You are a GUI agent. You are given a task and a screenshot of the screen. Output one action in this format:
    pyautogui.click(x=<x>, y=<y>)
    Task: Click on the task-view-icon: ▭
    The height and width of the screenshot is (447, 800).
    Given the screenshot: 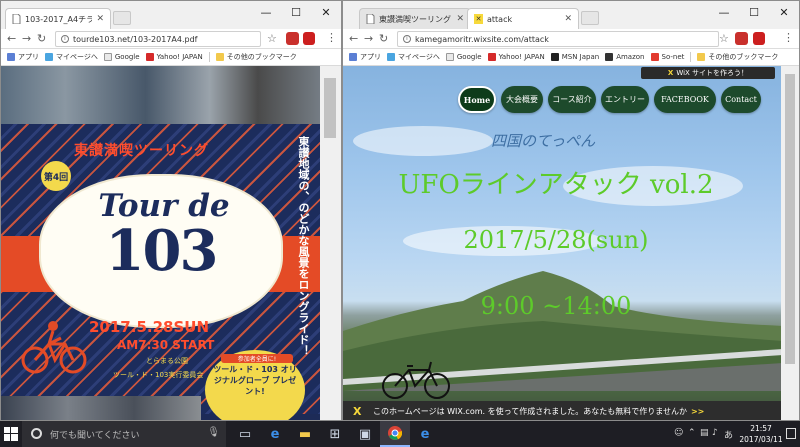 What is the action you would take?
    pyautogui.click(x=245, y=434)
    